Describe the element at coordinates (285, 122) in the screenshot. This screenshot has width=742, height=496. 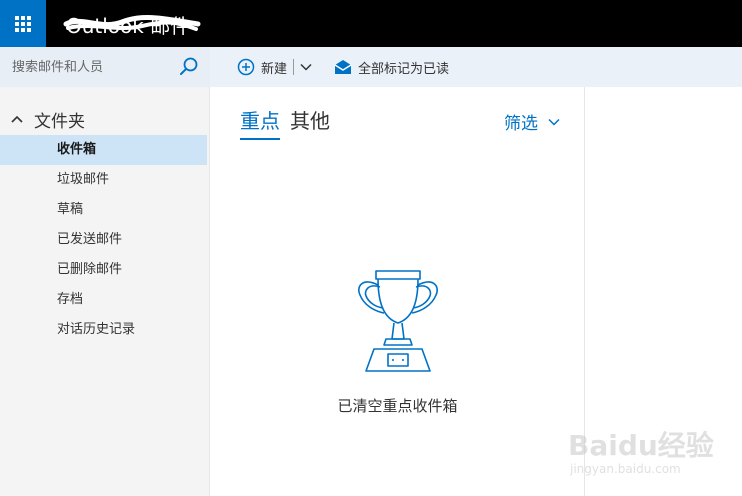
I see `inbox-tabs: 重点 其他` at that location.